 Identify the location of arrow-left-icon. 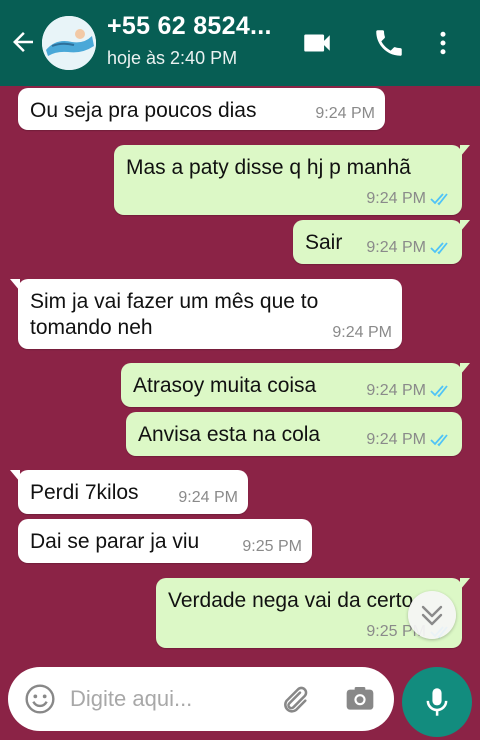
(23, 42).